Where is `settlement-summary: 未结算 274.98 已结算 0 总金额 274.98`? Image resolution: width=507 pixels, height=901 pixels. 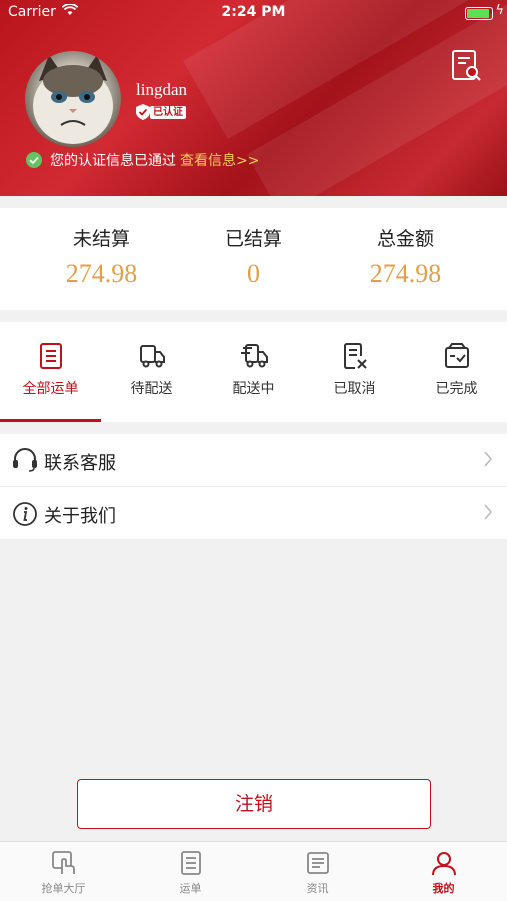
settlement-summary: 未结算 274.98 已结算 0 总金额 274.98 is located at coordinates (253, 259).